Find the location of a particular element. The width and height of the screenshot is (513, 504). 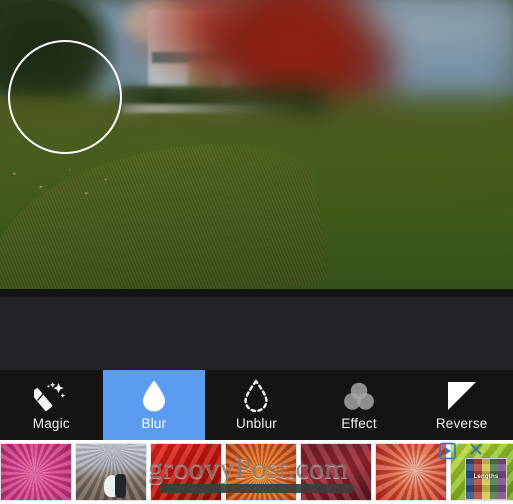

tool-label-unblur: Unblur is located at coordinates (256, 423).